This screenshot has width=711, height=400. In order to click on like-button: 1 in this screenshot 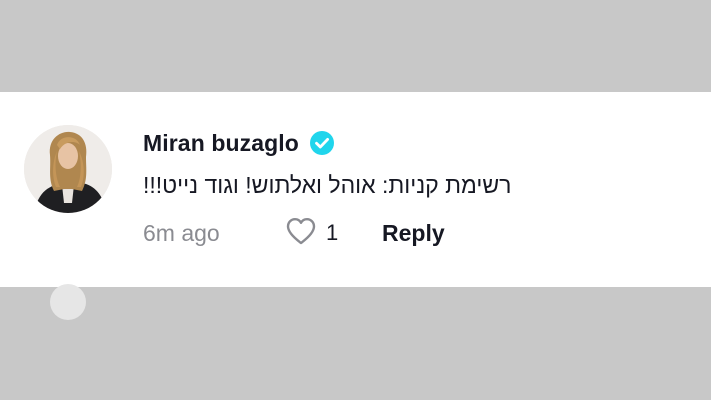, I will do `click(333, 233)`.